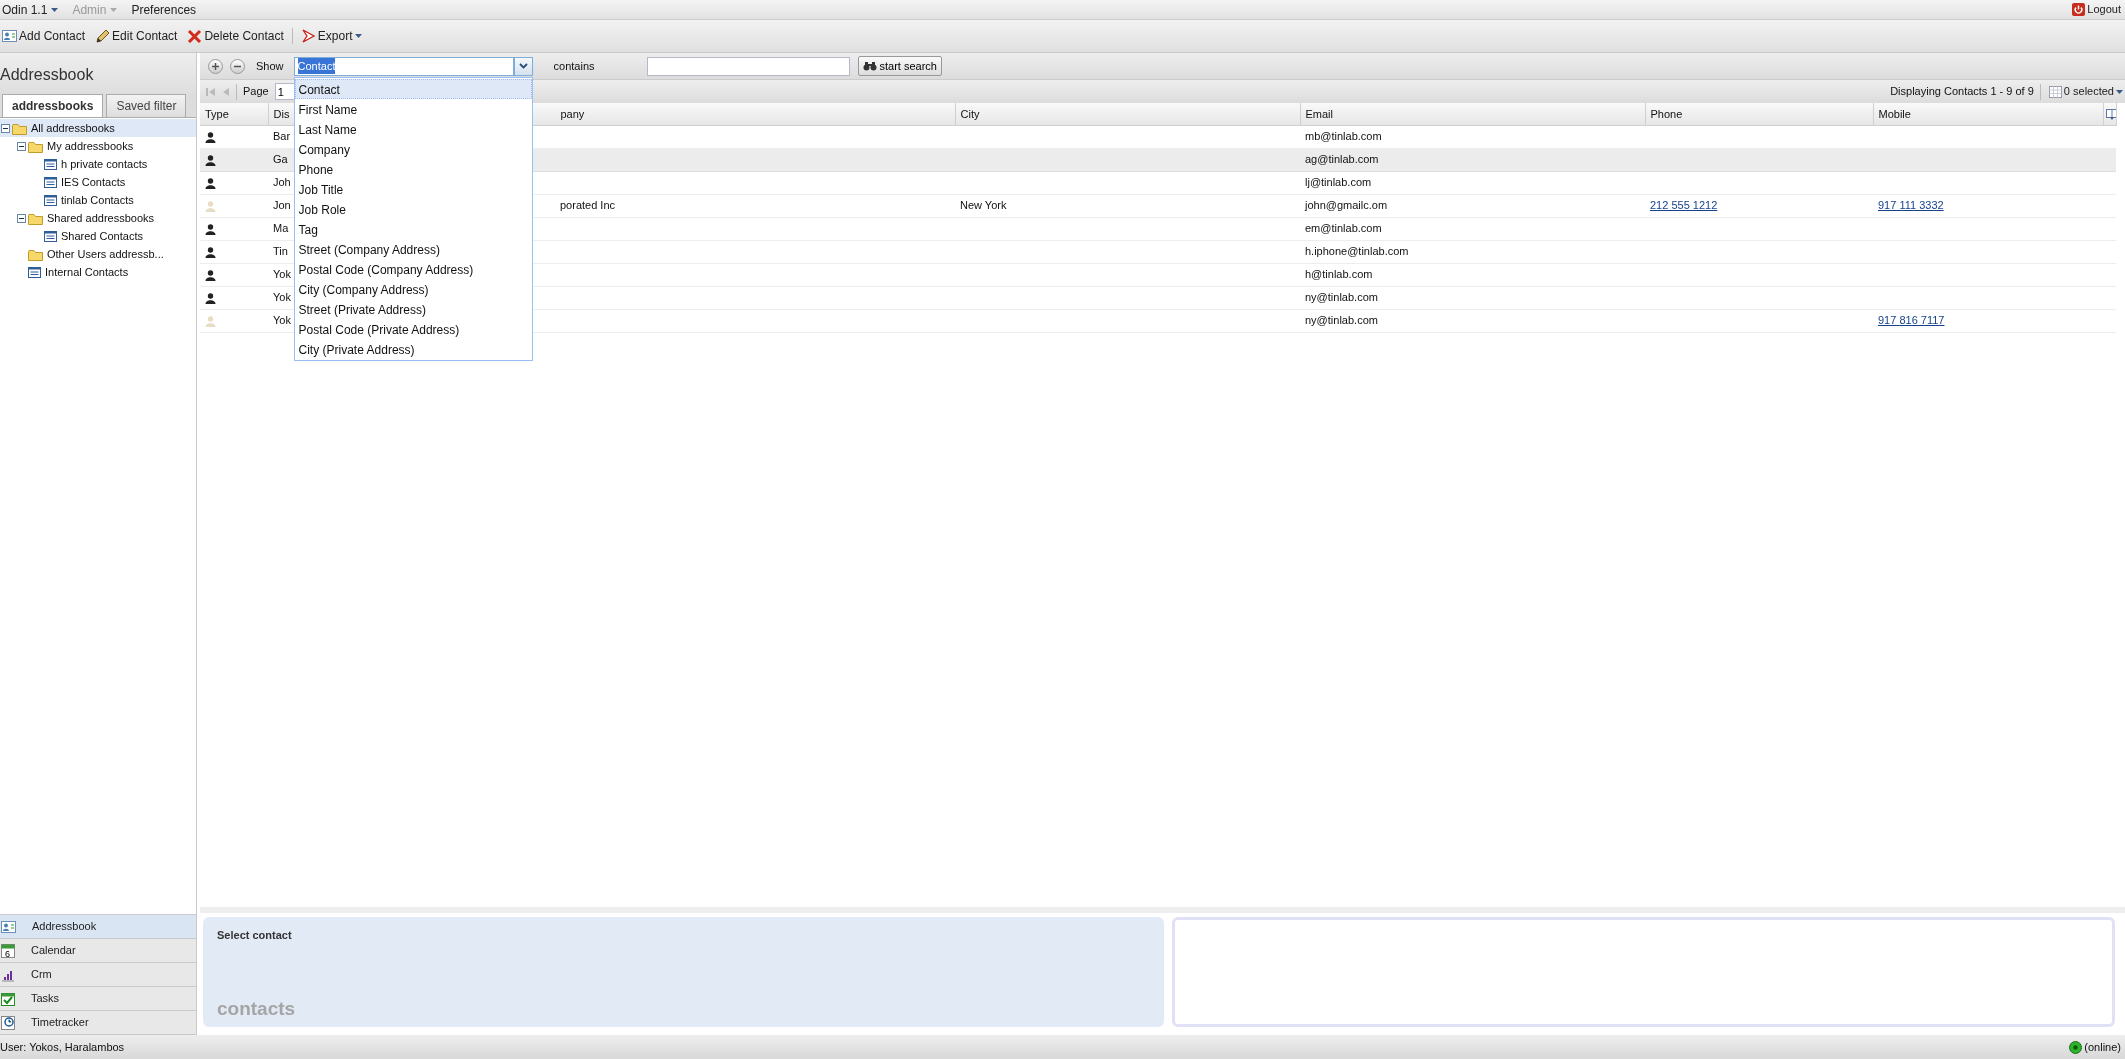  What do you see at coordinates (1127, 114) in the screenshot?
I see `column-header: City` at bounding box center [1127, 114].